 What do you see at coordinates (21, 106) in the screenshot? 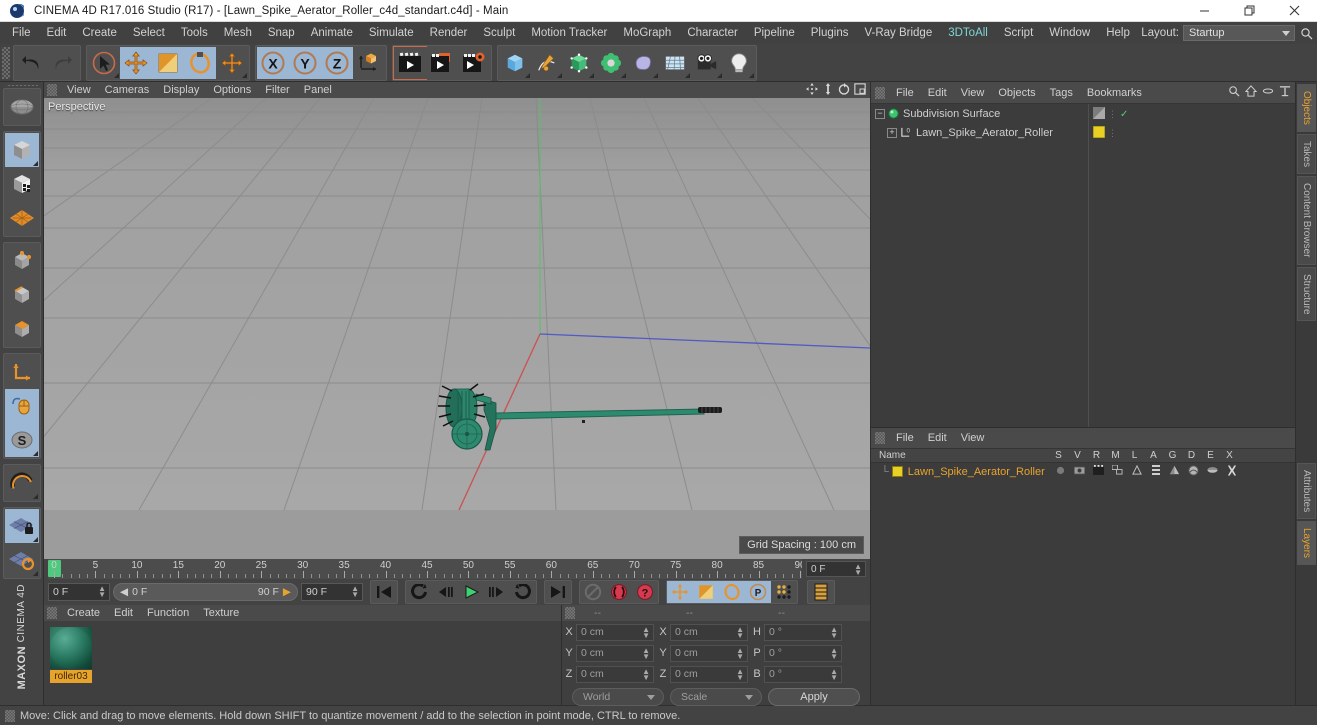
I see `undo-view-button` at bounding box center [21, 106].